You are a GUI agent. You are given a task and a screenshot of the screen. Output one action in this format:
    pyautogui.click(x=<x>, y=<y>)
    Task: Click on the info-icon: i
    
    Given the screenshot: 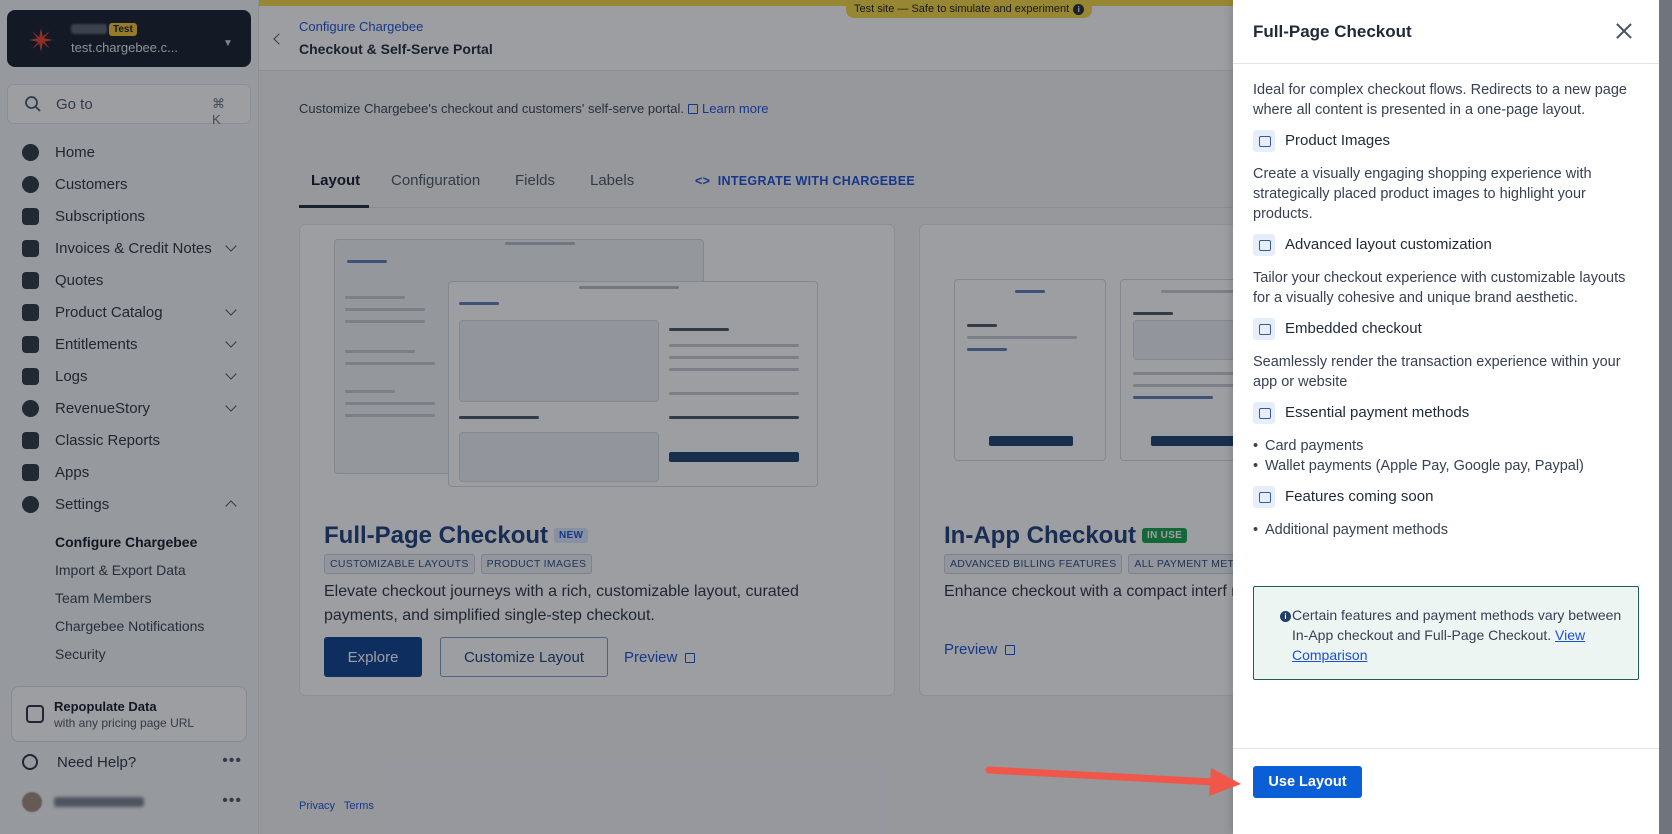 What is the action you would take?
    pyautogui.click(x=1285, y=616)
    